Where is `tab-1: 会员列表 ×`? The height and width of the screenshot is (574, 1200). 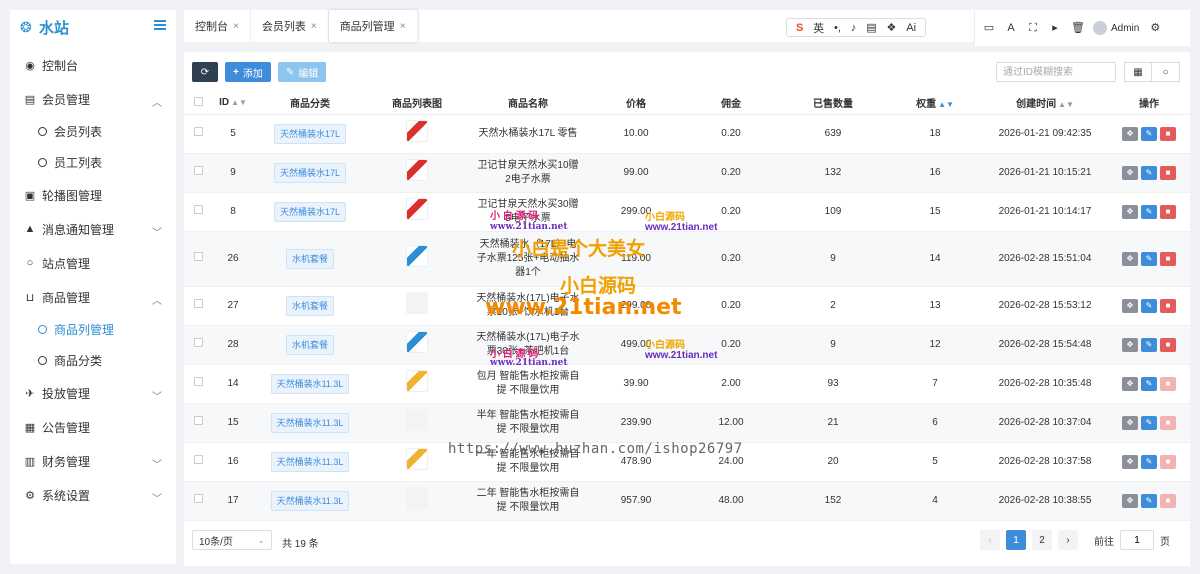
tab-1: 会员列表 × is located at coordinates (290, 26).